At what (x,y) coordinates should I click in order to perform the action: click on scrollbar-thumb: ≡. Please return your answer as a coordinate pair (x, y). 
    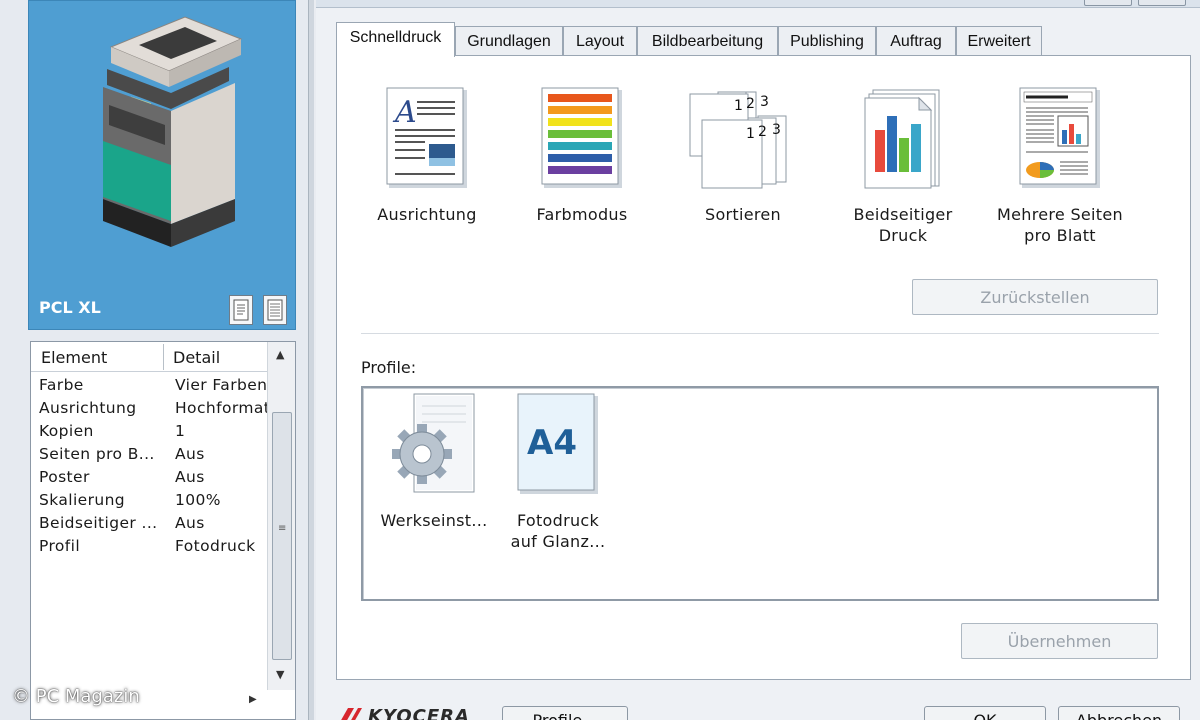
    Looking at the image, I should click on (282, 536).